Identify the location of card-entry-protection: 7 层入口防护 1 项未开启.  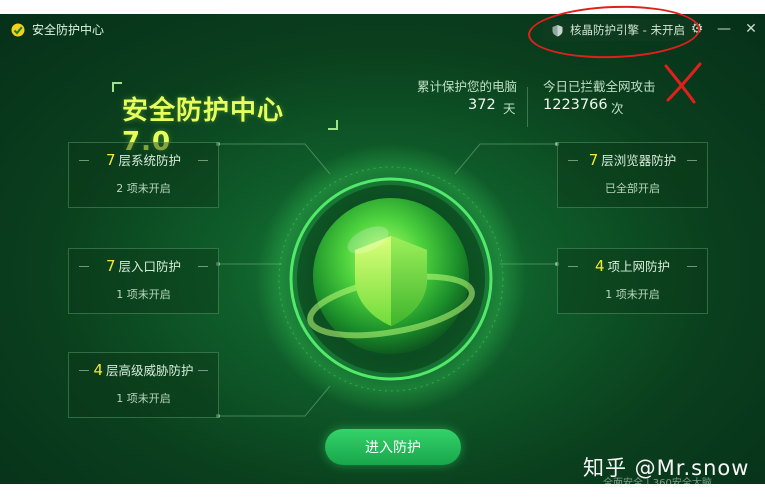
(143, 281).